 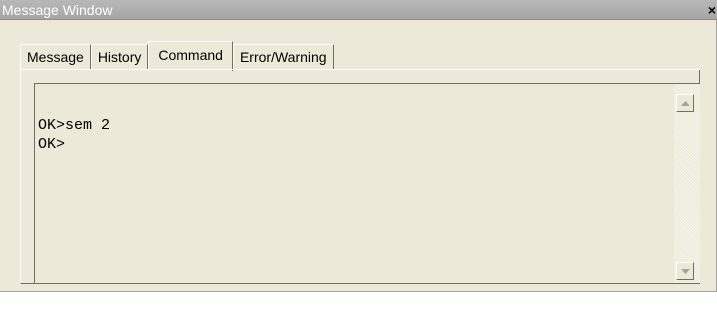 What do you see at coordinates (74, 125) in the screenshot?
I see `output-line: OK>sem 2` at bounding box center [74, 125].